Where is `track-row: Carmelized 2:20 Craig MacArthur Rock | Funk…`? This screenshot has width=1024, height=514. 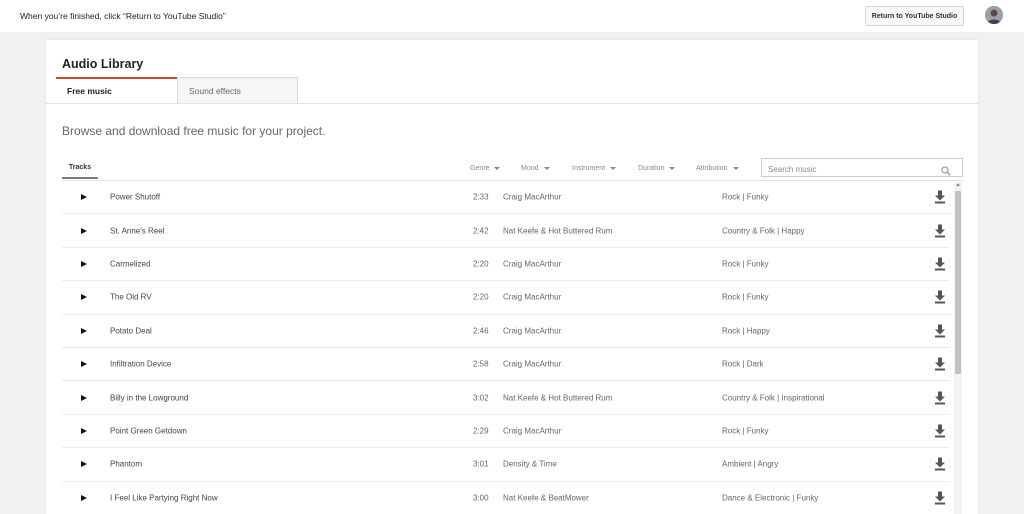
track-row: Carmelized 2:20 Craig MacArthur Rock | Funk… is located at coordinates (506, 265).